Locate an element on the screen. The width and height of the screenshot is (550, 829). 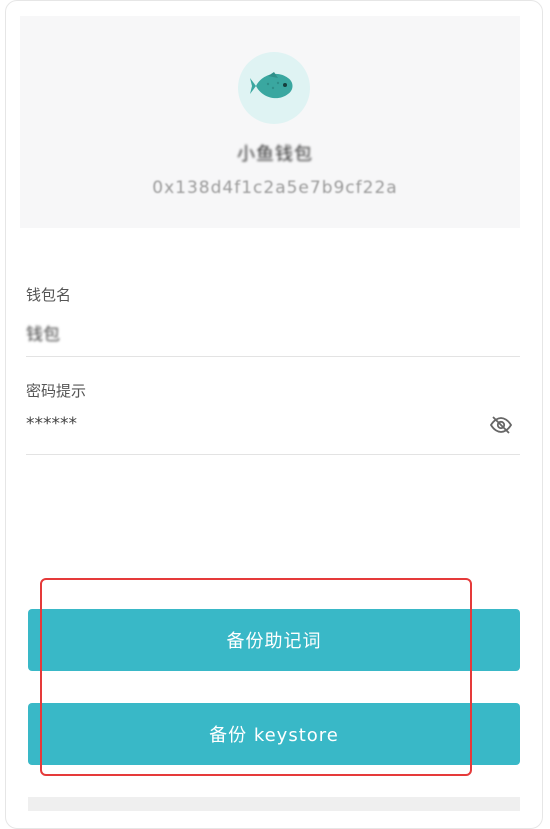
wallet-address: 0x138d4f1c2a5e7b9cf22a is located at coordinates (275, 188).